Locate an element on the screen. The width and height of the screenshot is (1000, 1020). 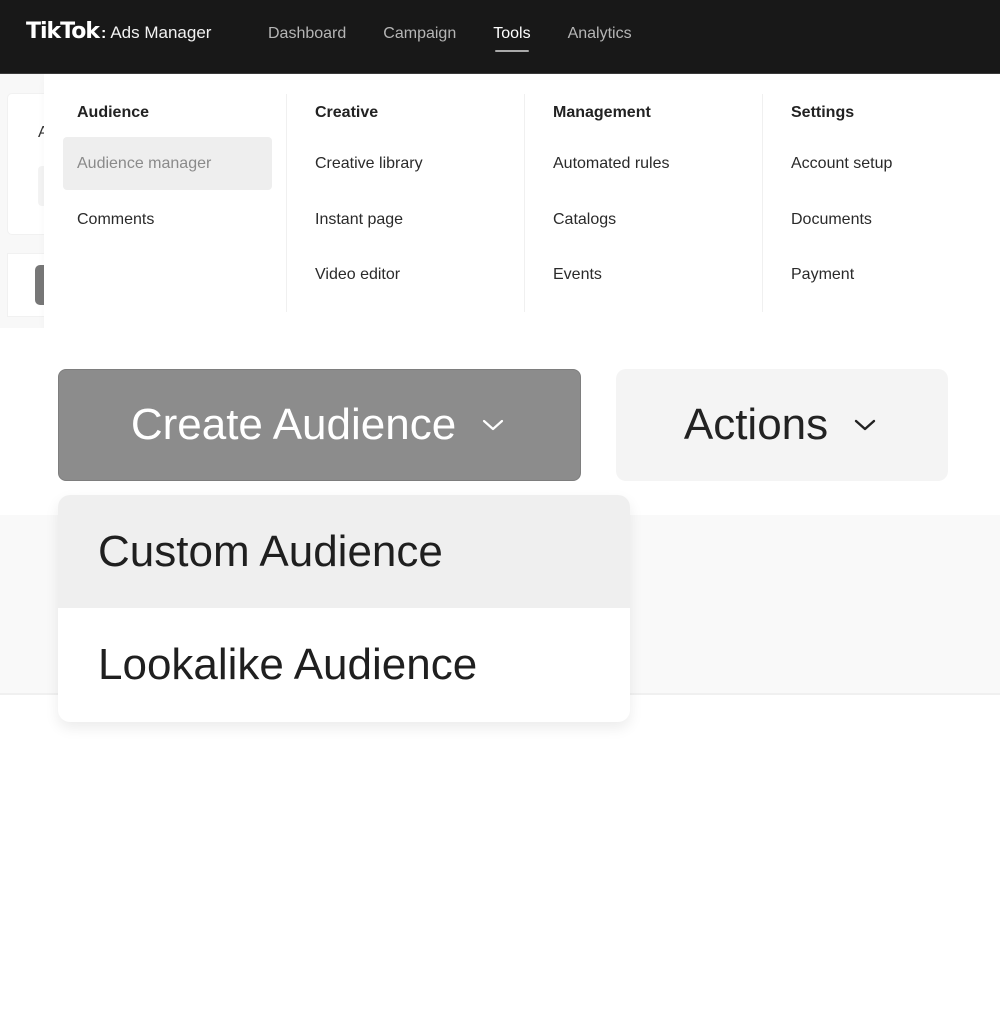
create-audience-button: Create Audience is located at coordinates (319, 425).